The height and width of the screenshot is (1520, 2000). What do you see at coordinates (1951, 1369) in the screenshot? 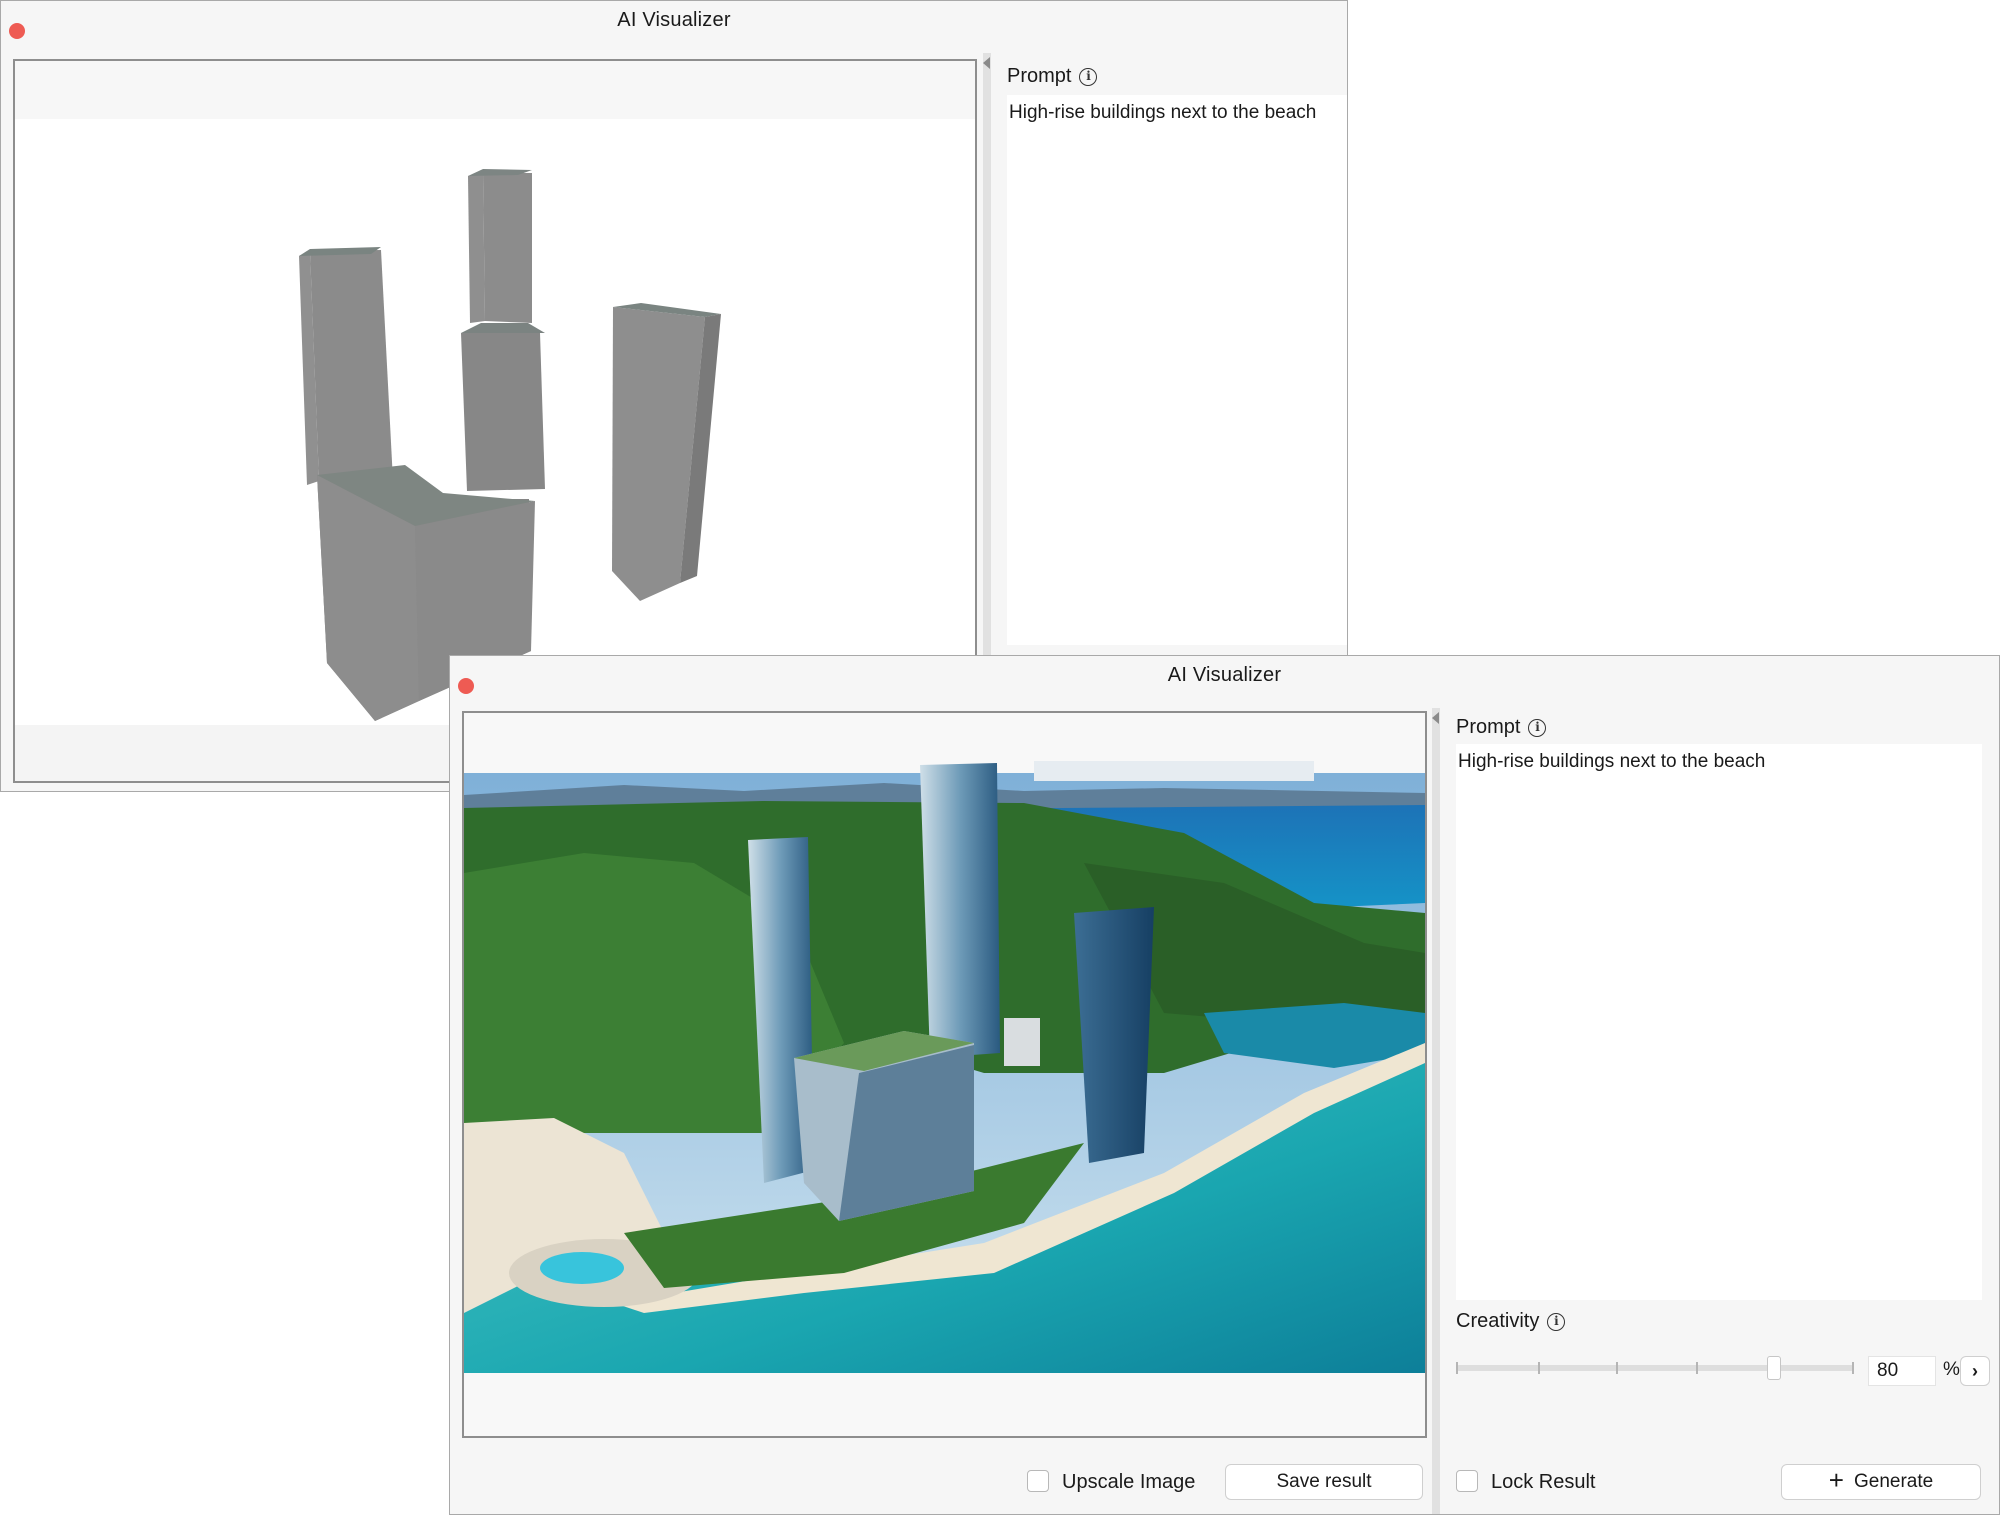
I see `percent-unit: %` at bounding box center [1951, 1369].